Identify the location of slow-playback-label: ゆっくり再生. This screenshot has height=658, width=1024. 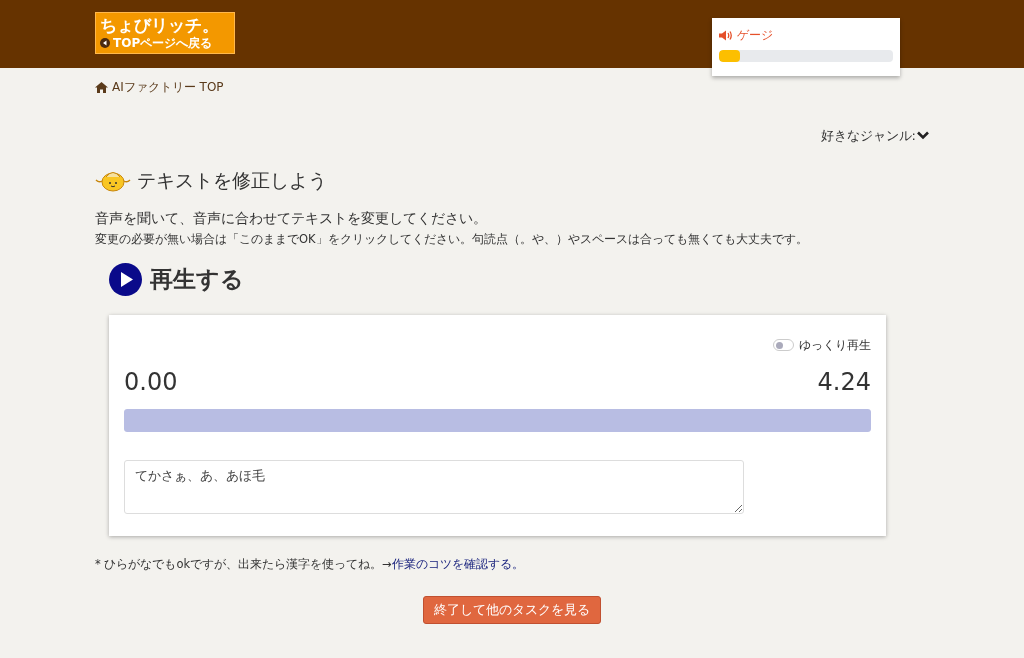
(835, 345).